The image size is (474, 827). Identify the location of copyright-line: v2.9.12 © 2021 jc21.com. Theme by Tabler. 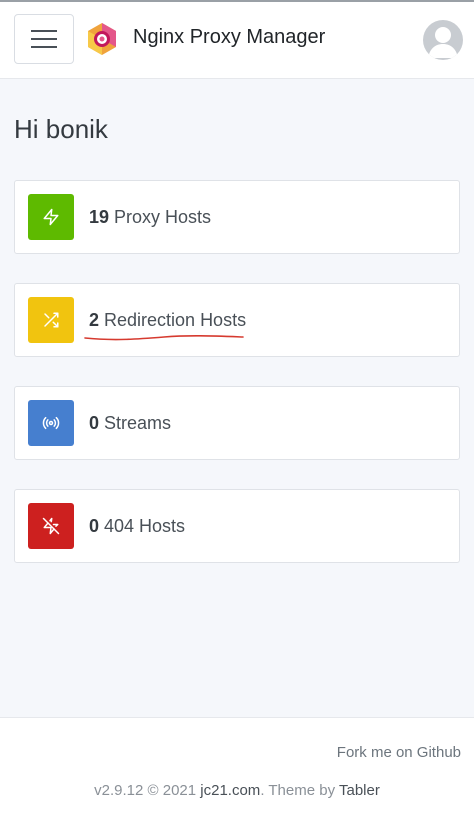
(237, 790).